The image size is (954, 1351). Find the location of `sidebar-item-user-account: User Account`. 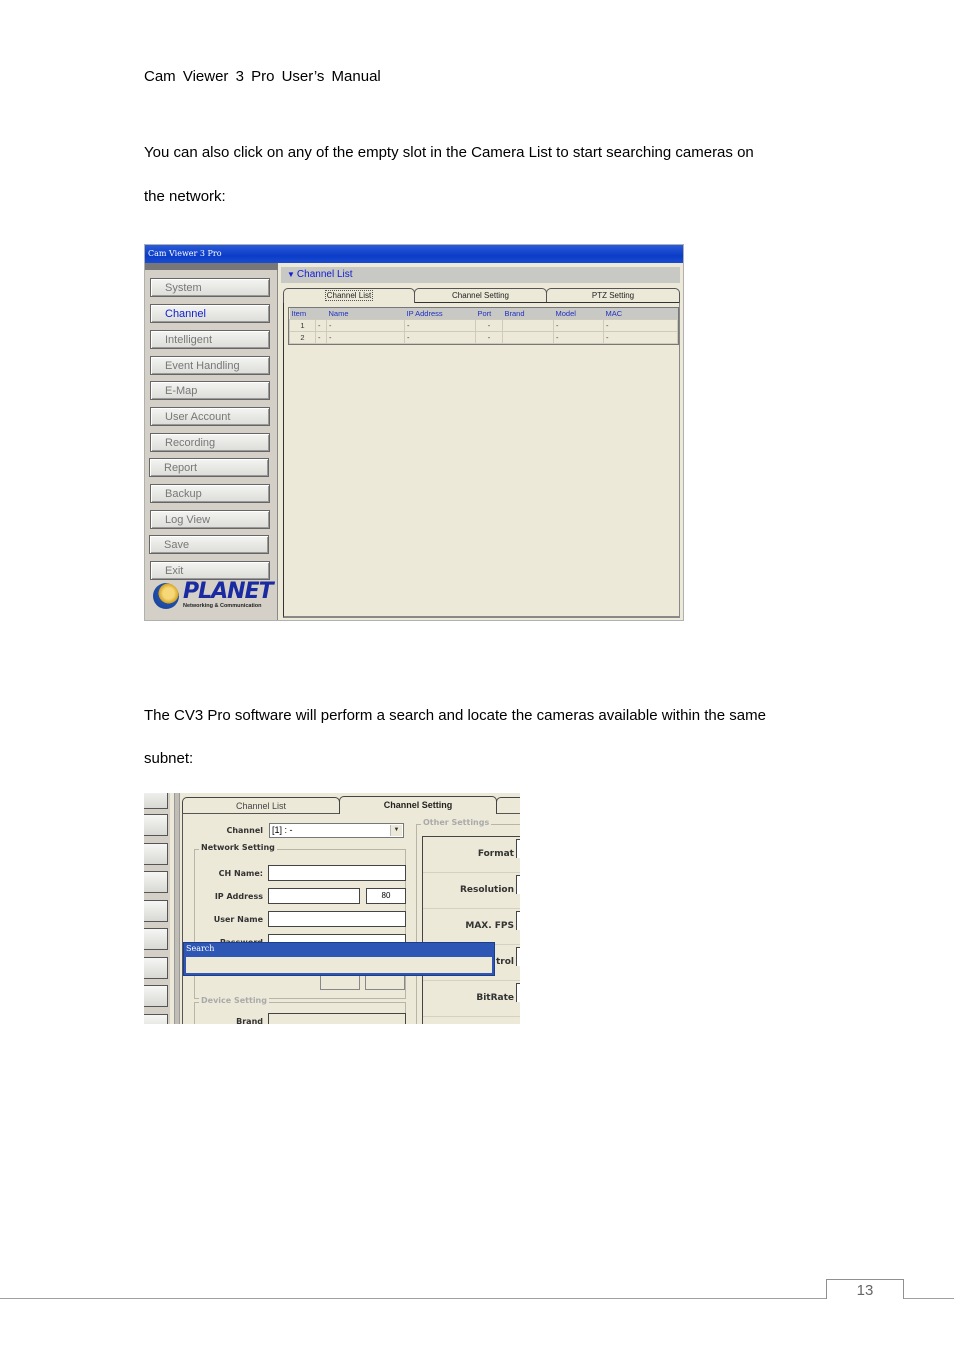

sidebar-item-user-account: User Account is located at coordinates (210, 416).